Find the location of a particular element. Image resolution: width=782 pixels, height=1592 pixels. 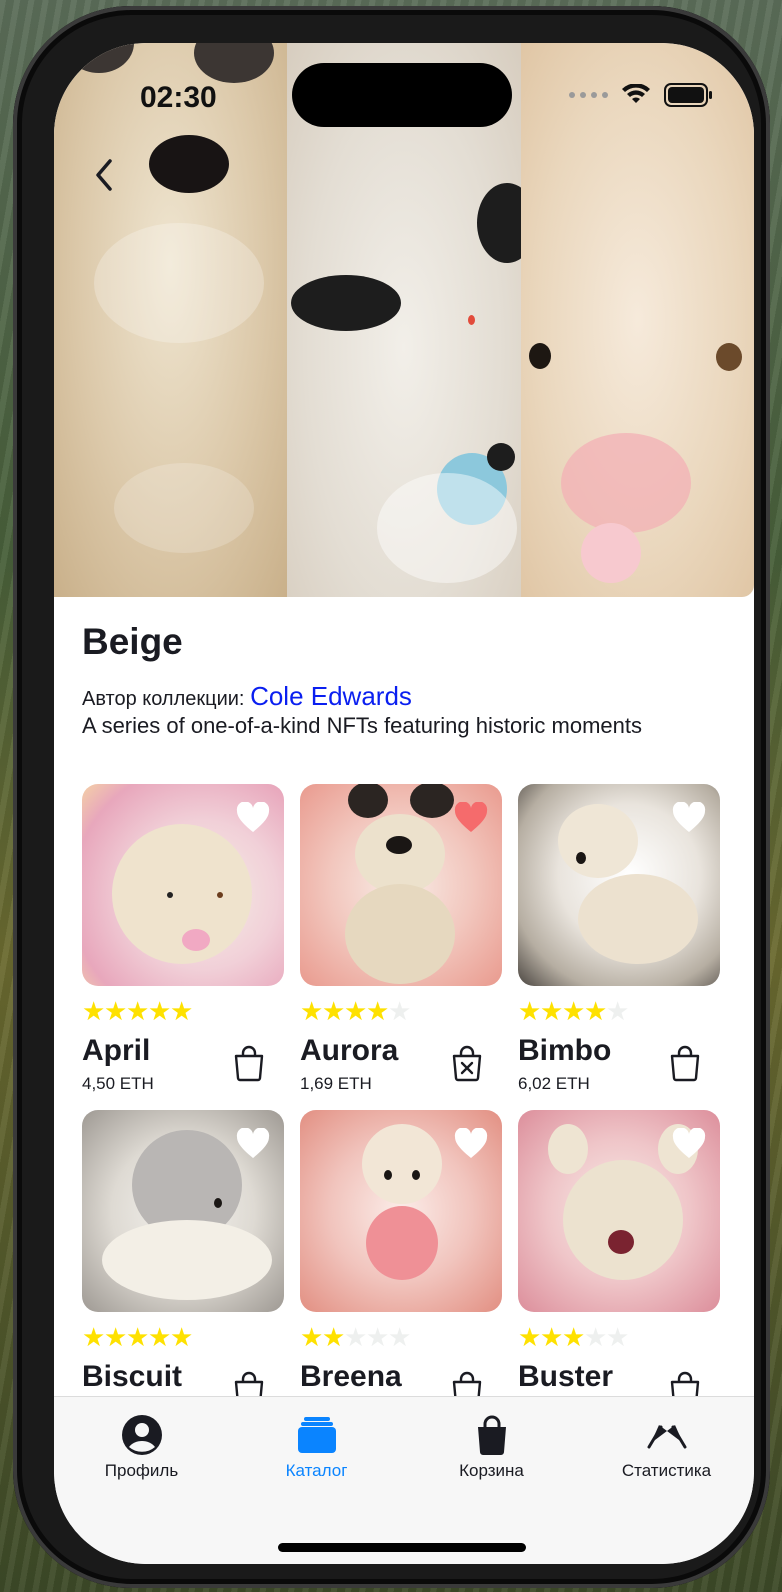

author-prefix: Автор коллекции: is located at coordinates (163, 699).